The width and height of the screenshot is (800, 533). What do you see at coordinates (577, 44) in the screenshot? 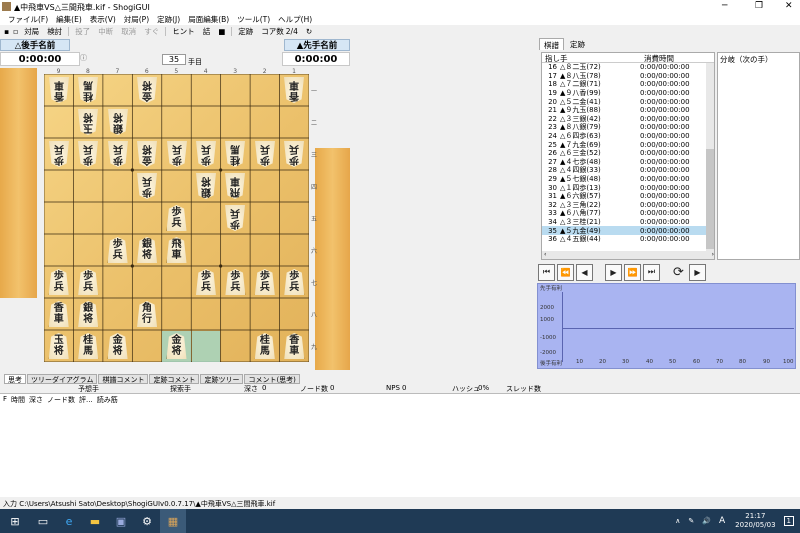
I see `tab-joseki: 定跡` at bounding box center [577, 44].